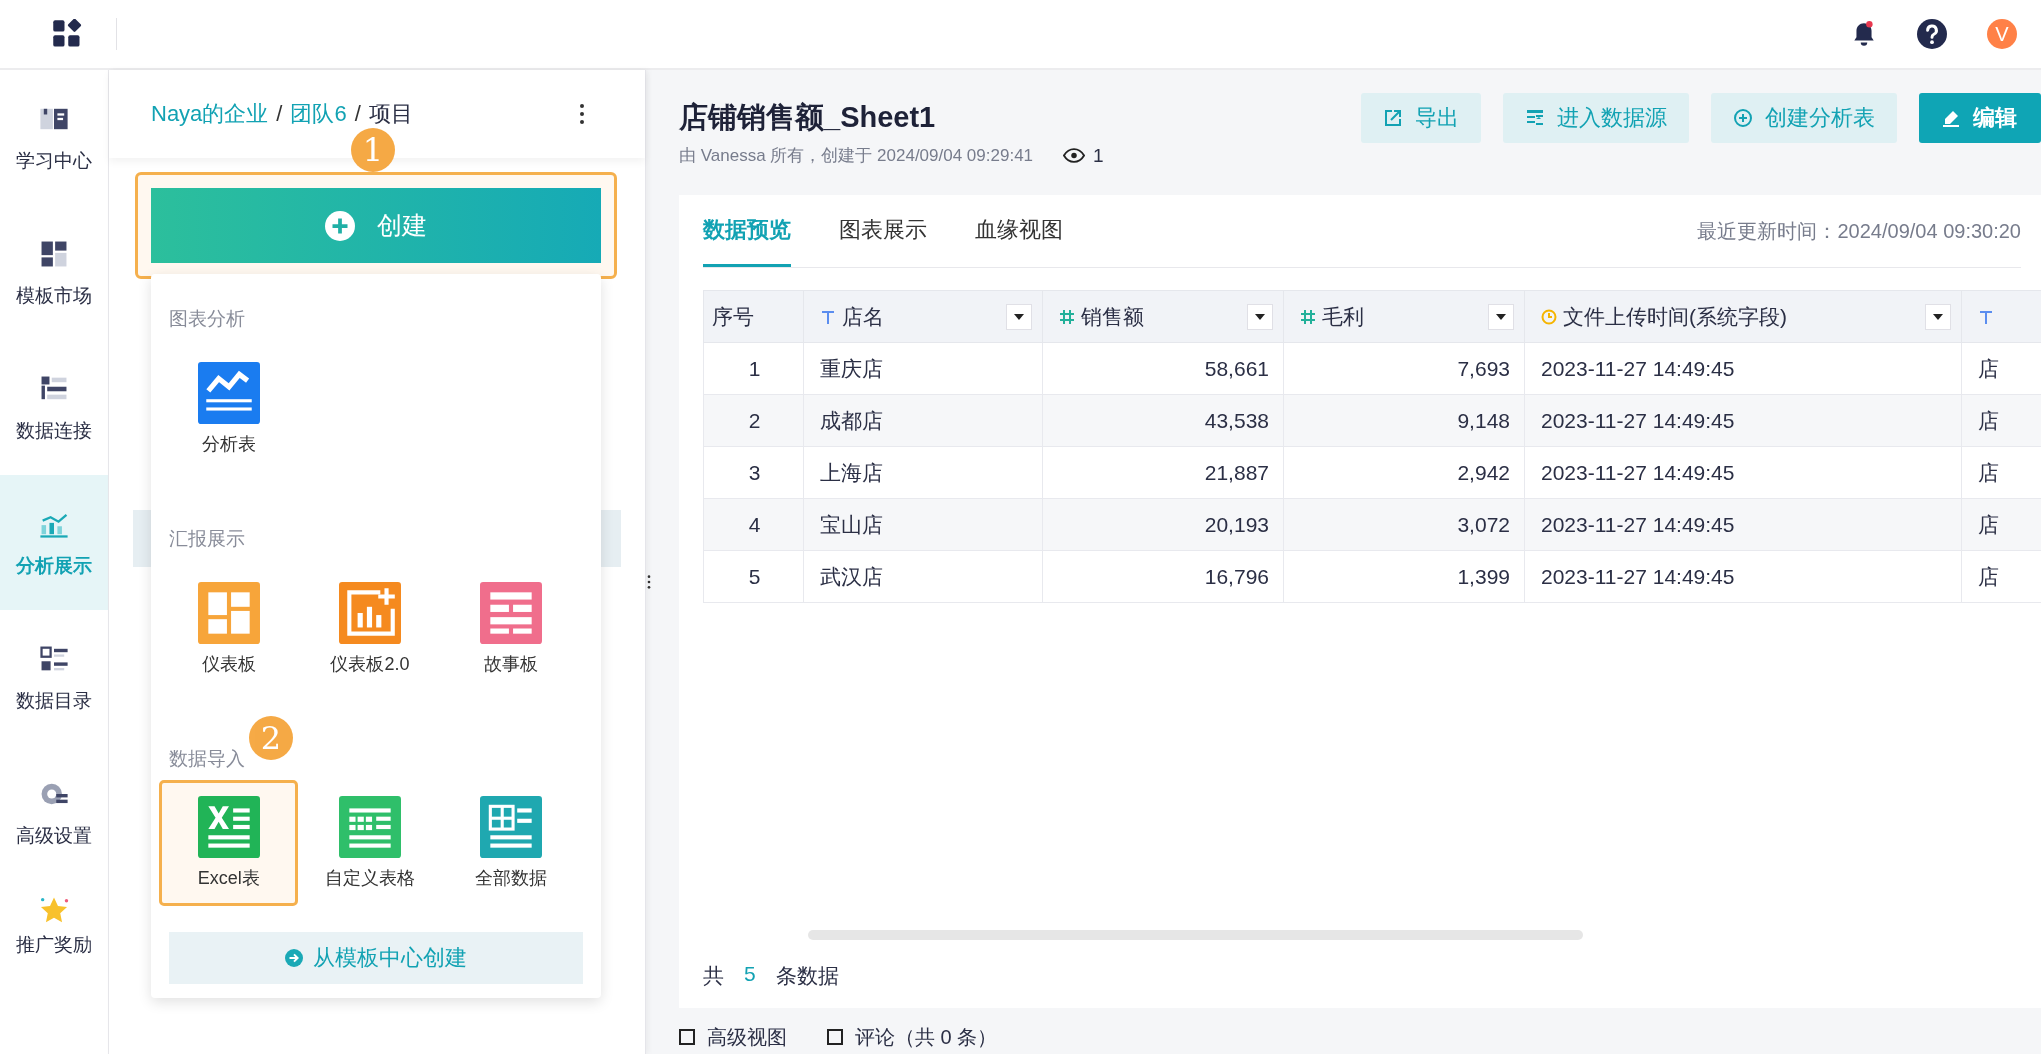 This screenshot has height=1054, width=2041. What do you see at coordinates (390, 114) in the screenshot?
I see `breadcrumb-current: 项目` at bounding box center [390, 114].